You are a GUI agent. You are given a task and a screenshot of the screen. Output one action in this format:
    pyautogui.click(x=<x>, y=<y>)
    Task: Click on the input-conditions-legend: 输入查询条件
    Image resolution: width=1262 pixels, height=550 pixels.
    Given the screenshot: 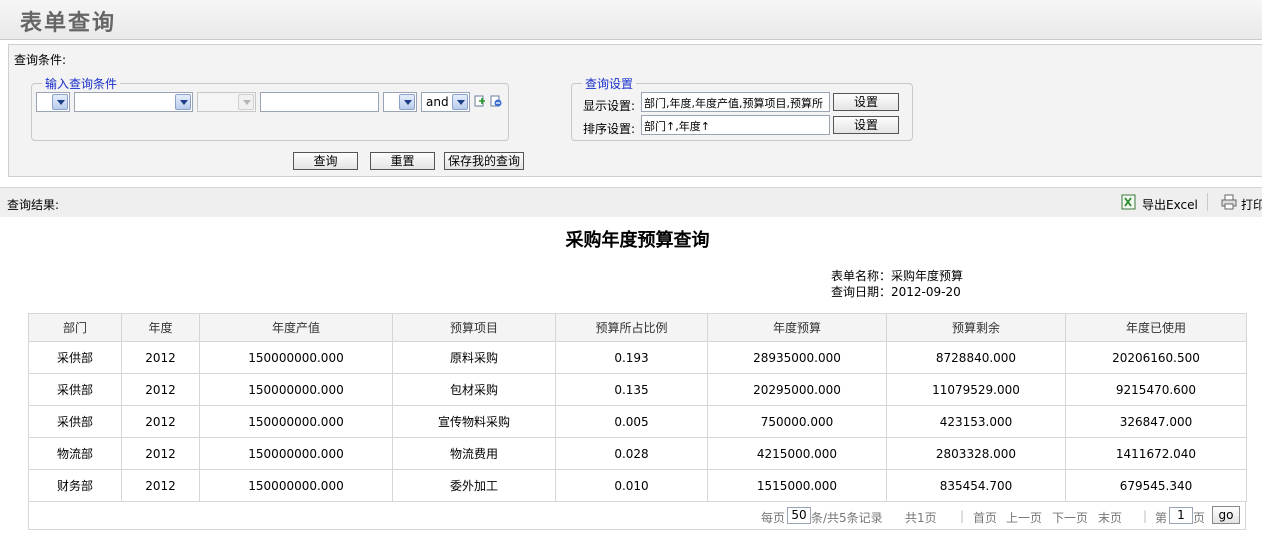 What is the action you would take?
    pyautogui.click(x=81, y=84)
    